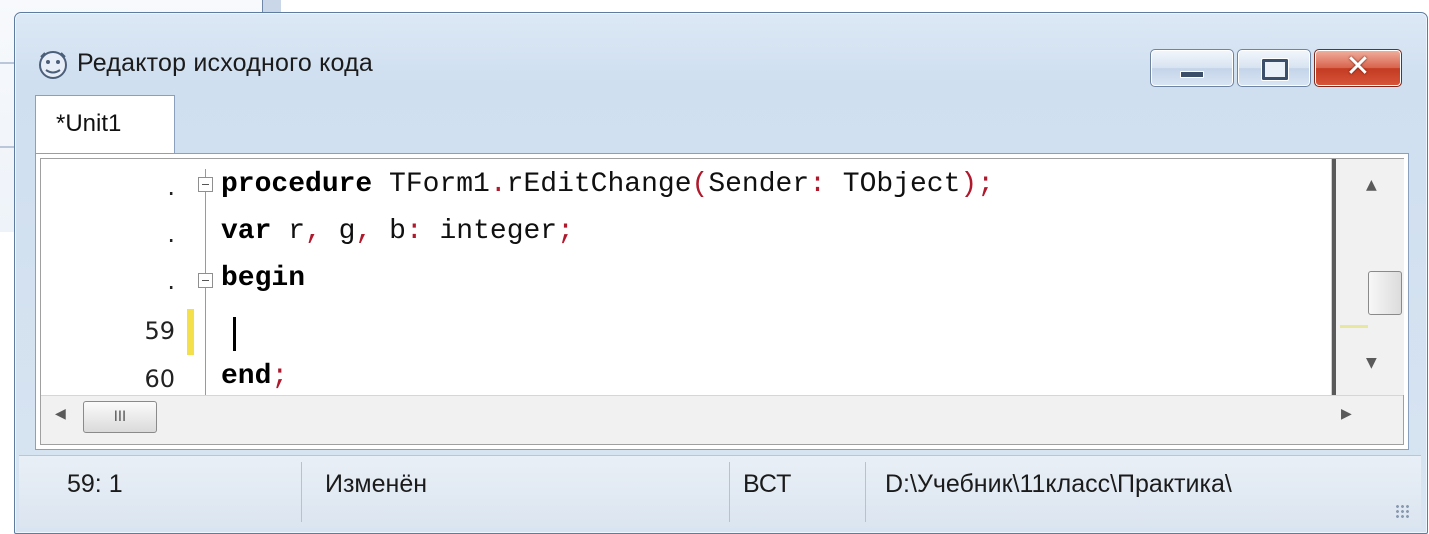  Describe the element at coordinates (60, 414) in the screenshot. I see `scroll-left-arrow-icon: ◀` at that location.